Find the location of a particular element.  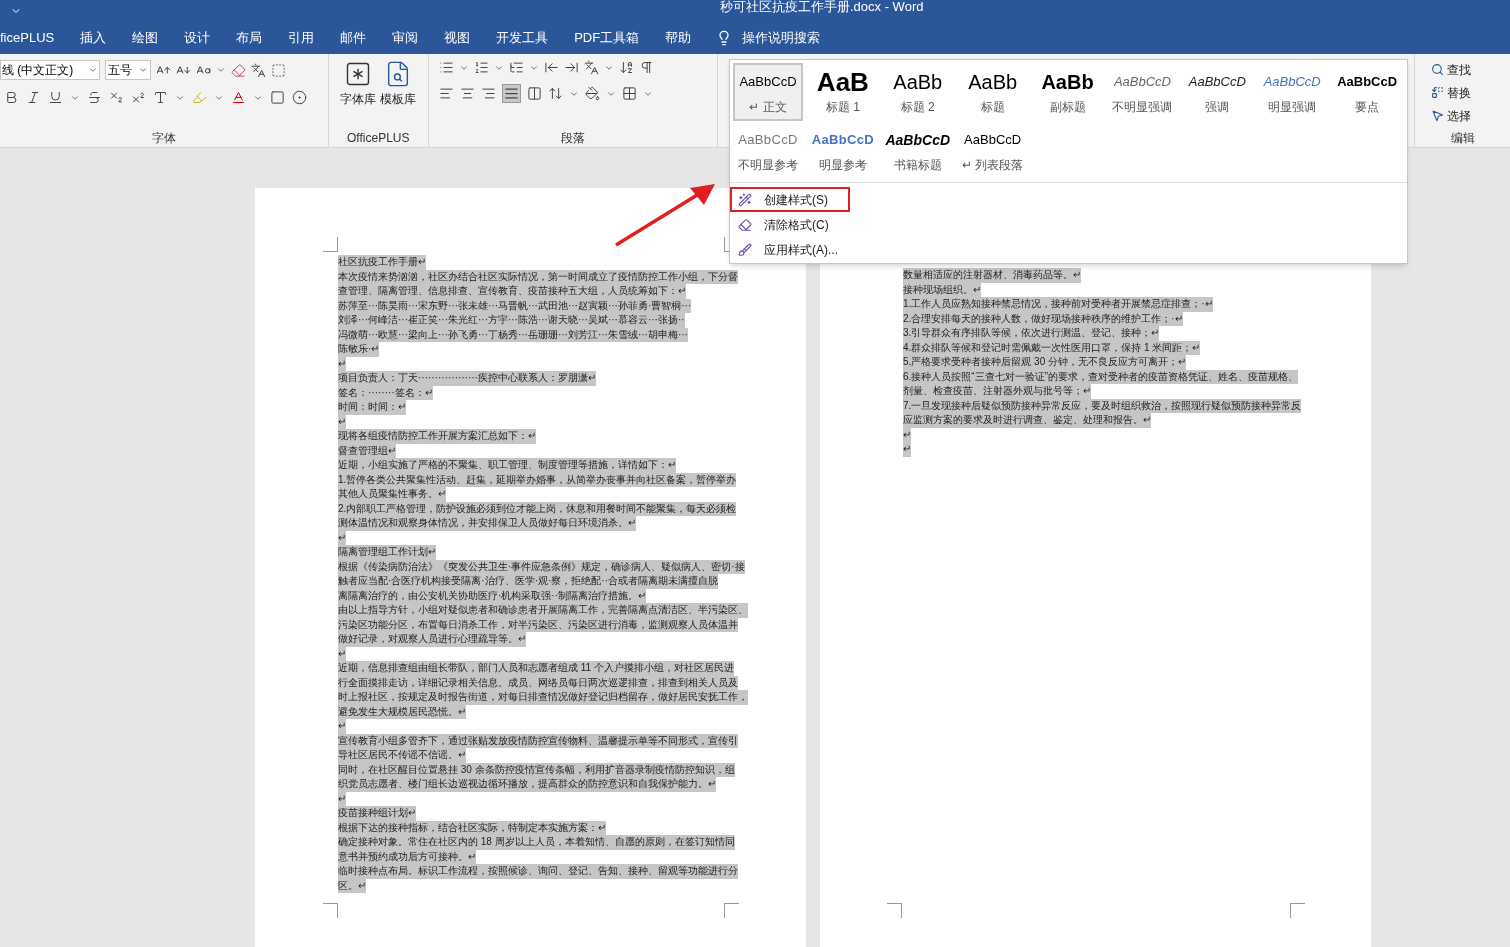

enclose-character-icon is located at coordinates (299, 97).